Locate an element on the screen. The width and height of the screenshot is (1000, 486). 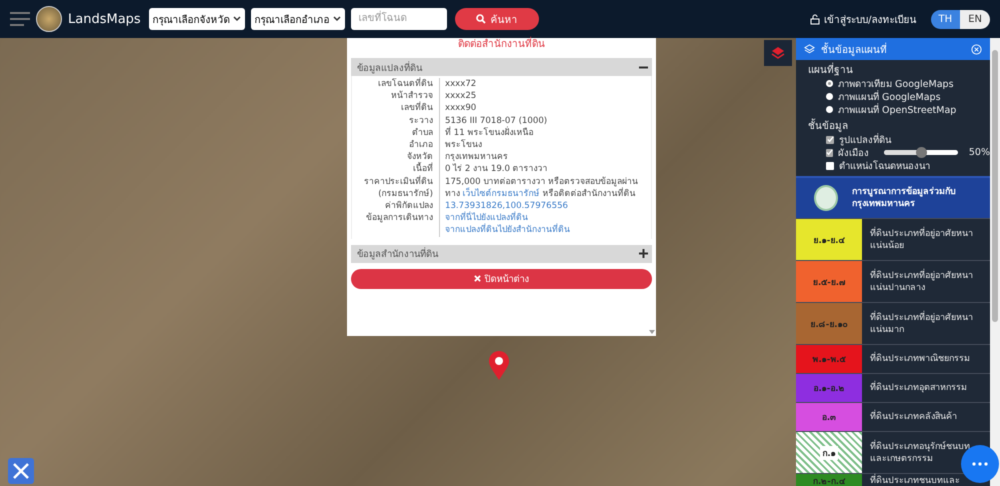
field-value: กรุงเทพมหานคร is located at coordinates (476, 157).